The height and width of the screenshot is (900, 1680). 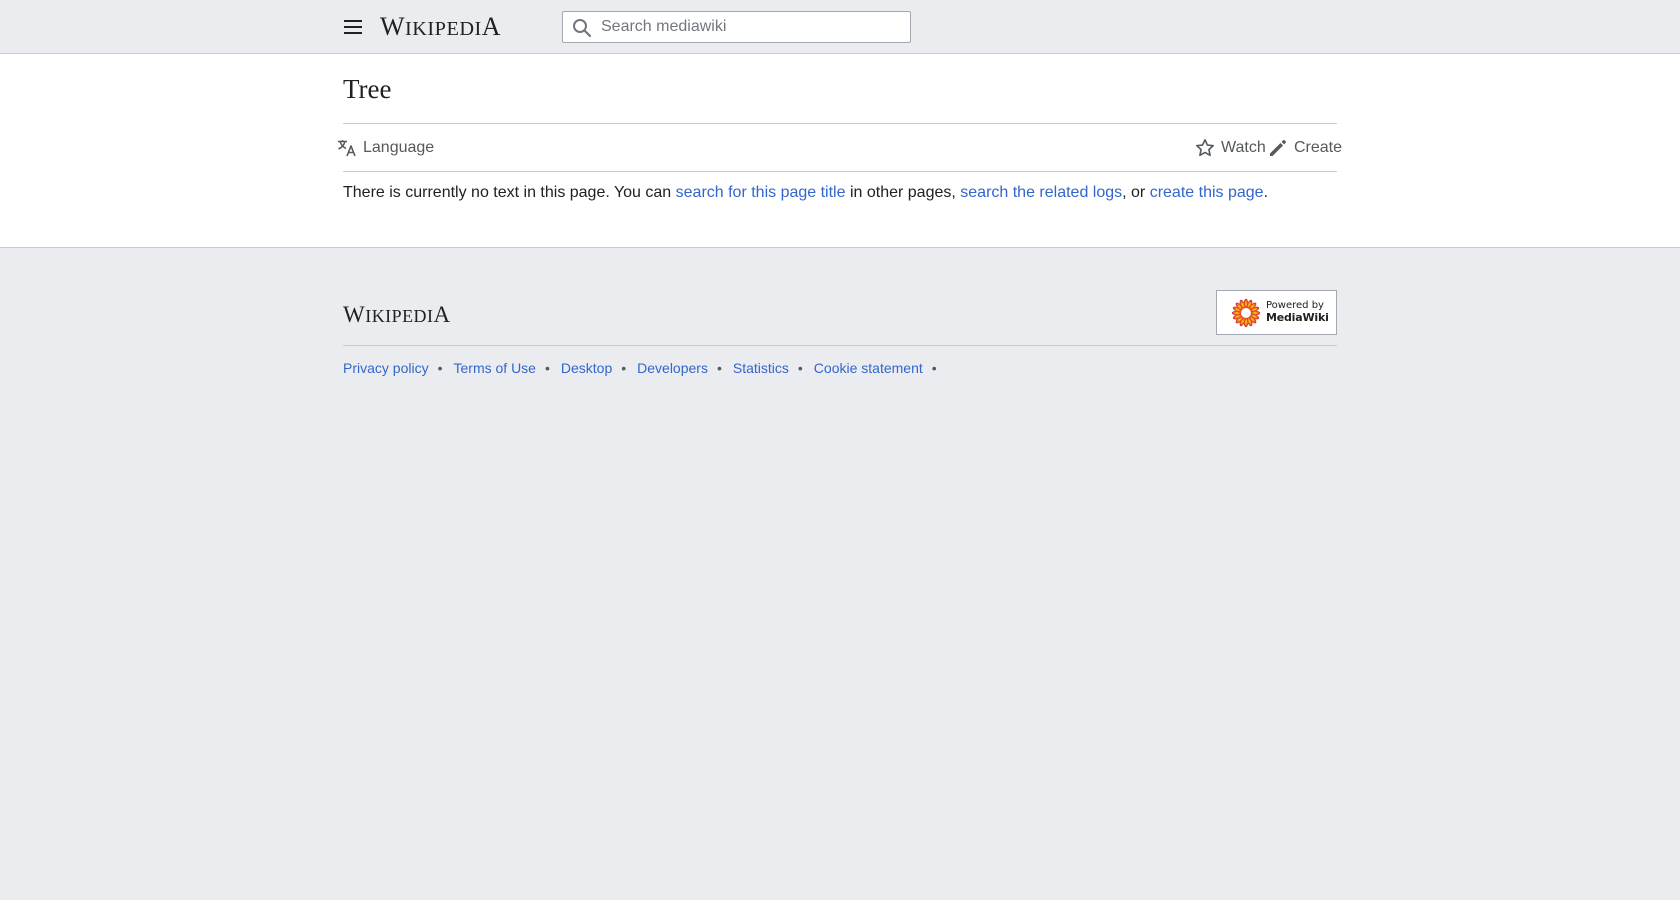 What do you see at coordinates (1136, 192) in the screenshot?
I see `notice-text: , or` at bounding box center [1136, 192].